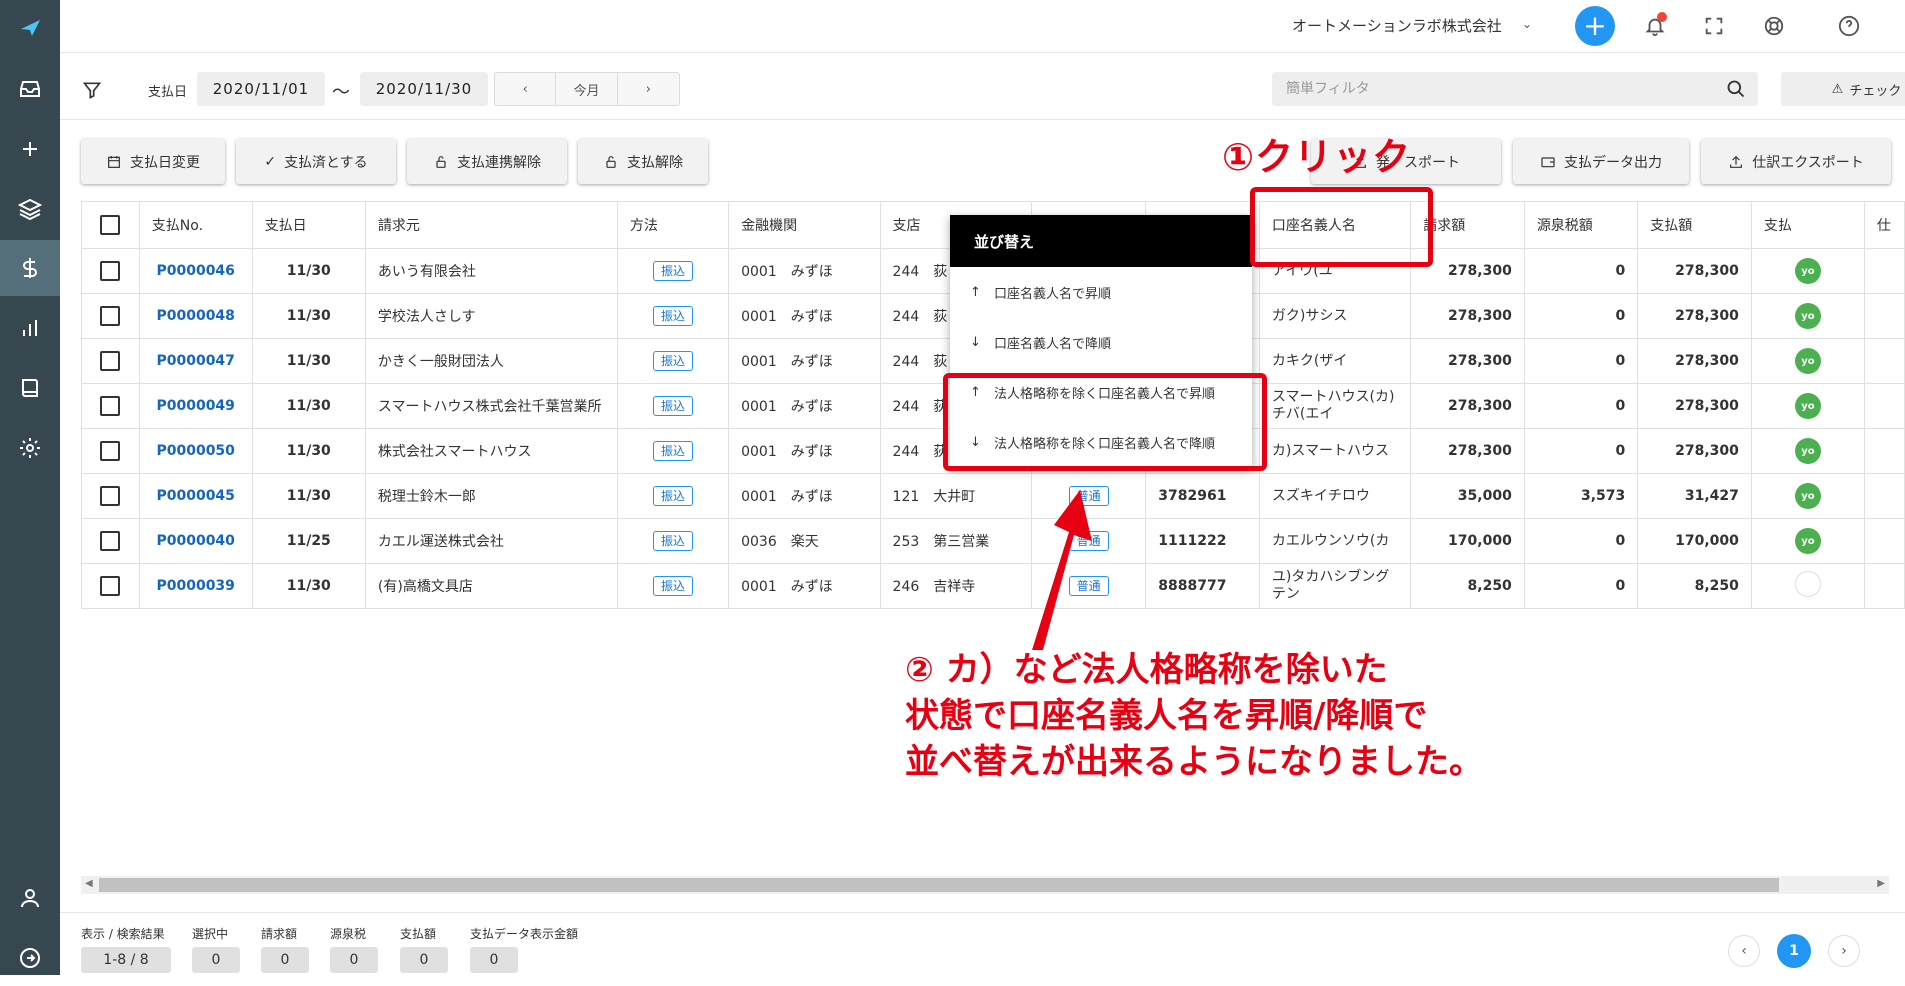 The height and width of the screenshot is (986, 1905). Describe the element at coordinates (92, 92) in the screenshot. I see `filter-funnel-icon` at that location.